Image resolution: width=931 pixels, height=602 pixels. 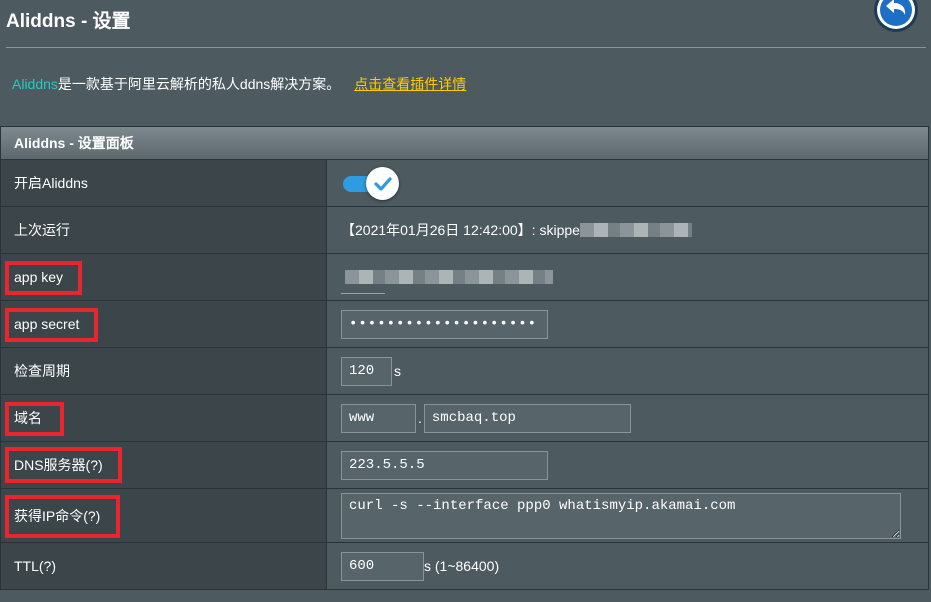 What do you see at coordinates (164, 566) in the screenshot?
I see `ttl-label: TTL(?)` at bounding box center [164, 566].